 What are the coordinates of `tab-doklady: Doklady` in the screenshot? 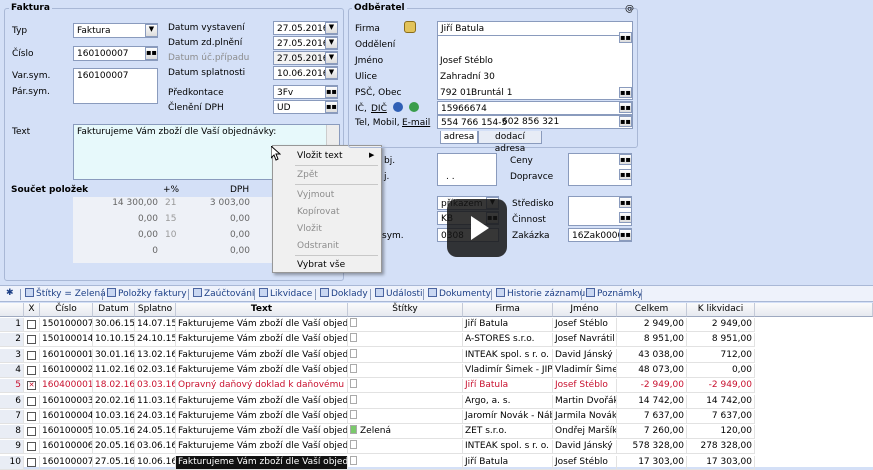 It's located at (344, 293).